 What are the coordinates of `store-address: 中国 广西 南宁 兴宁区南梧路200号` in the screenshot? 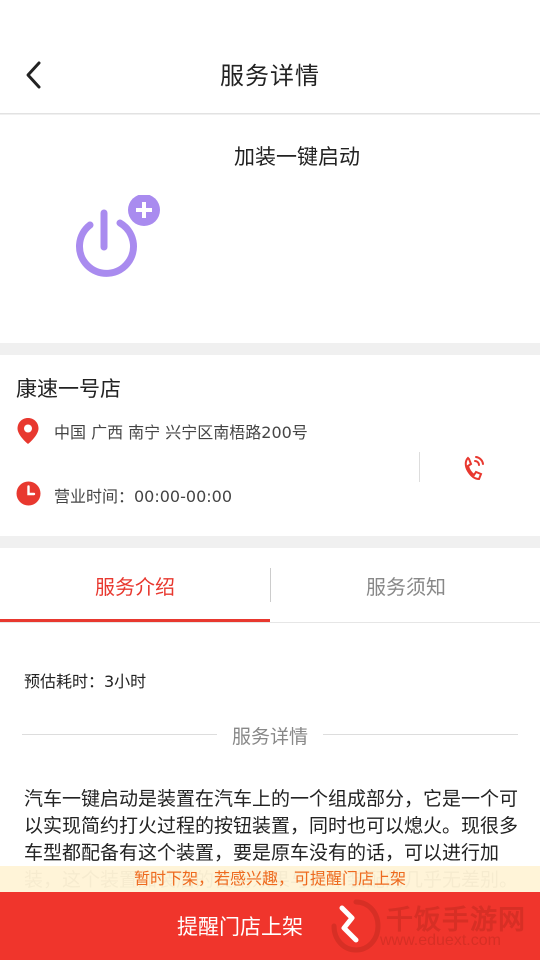 It's located at (181, 432).